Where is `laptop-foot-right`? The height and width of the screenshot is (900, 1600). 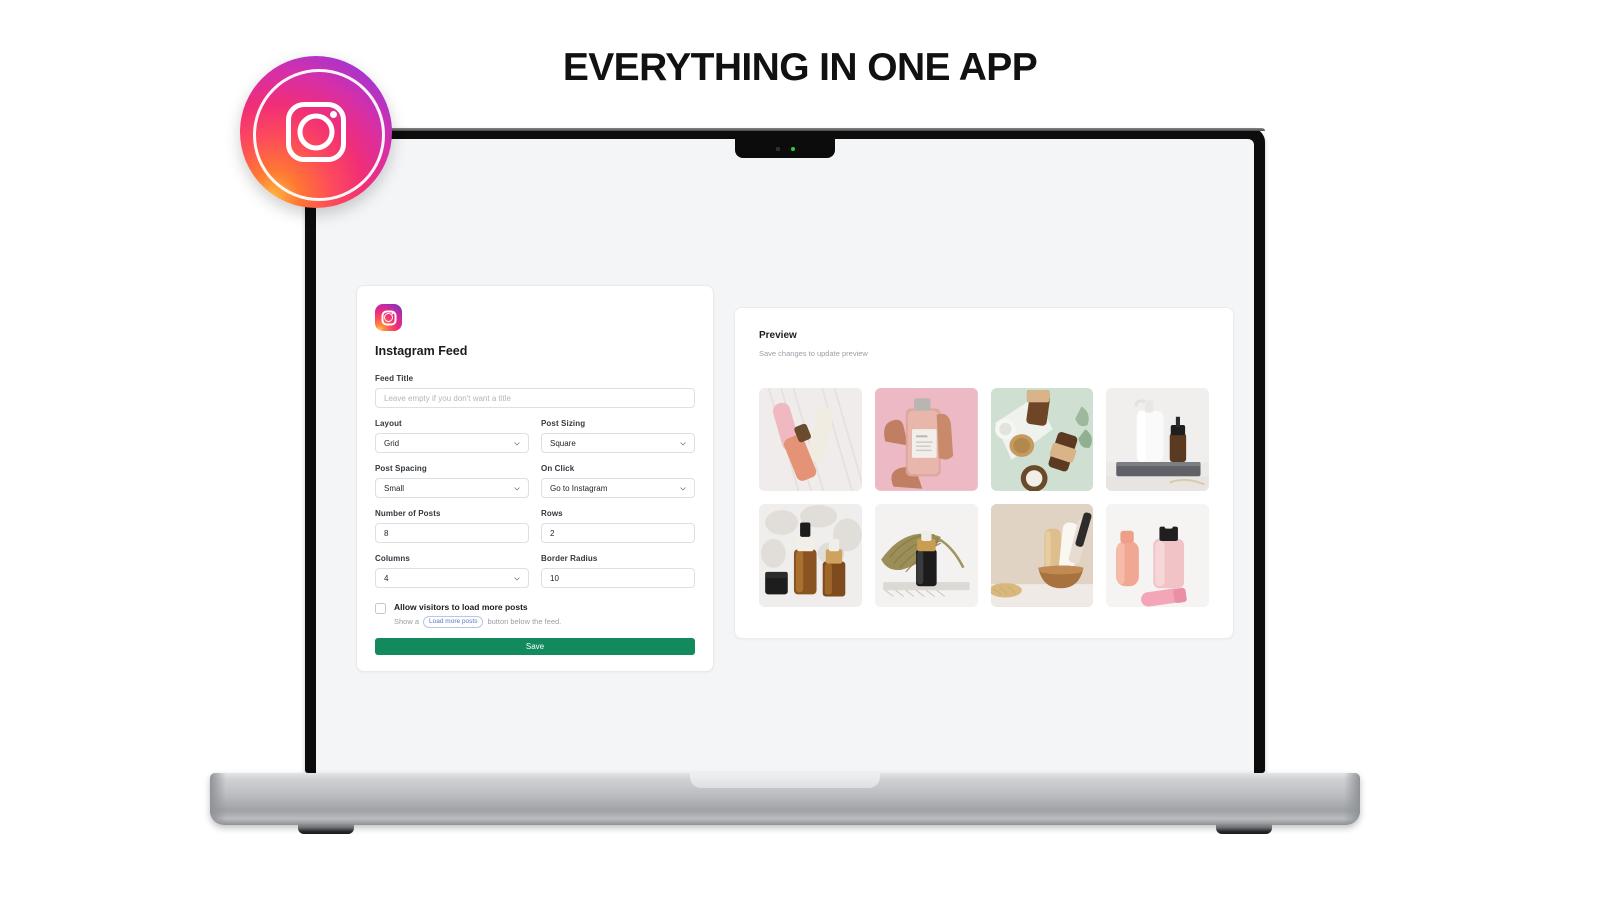 laptop-foot-right is located at coordinates (1244, 828).